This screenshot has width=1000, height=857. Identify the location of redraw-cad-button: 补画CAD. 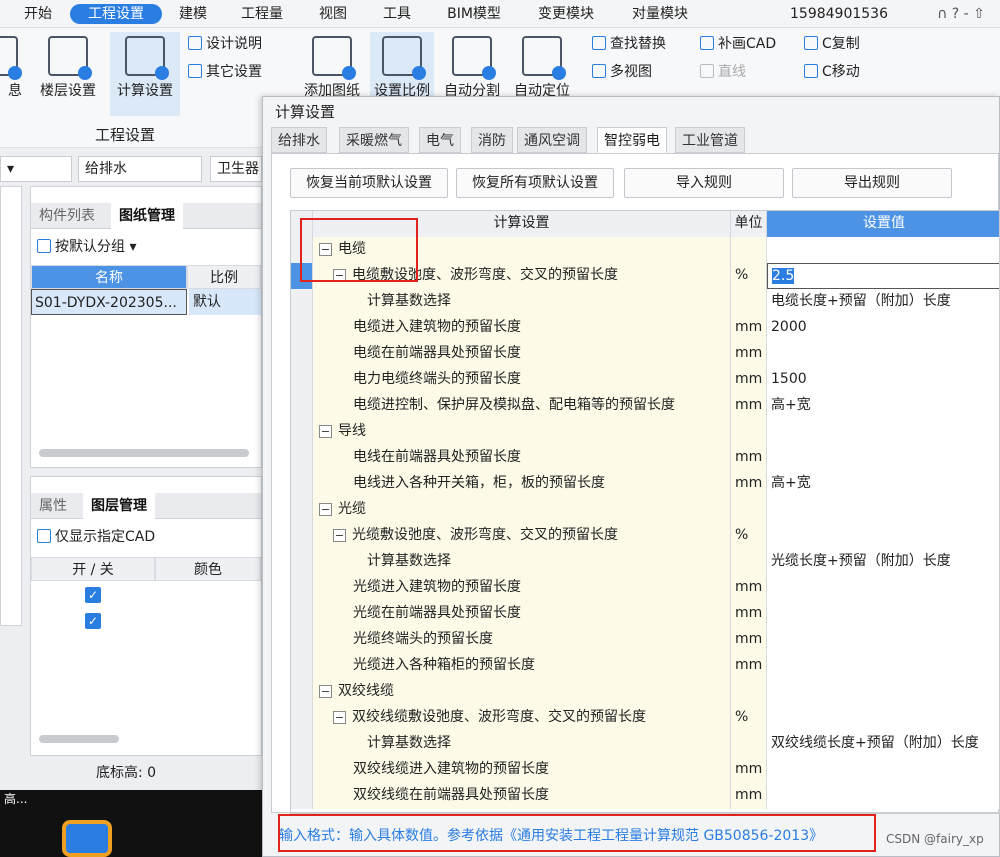
(738, 44).